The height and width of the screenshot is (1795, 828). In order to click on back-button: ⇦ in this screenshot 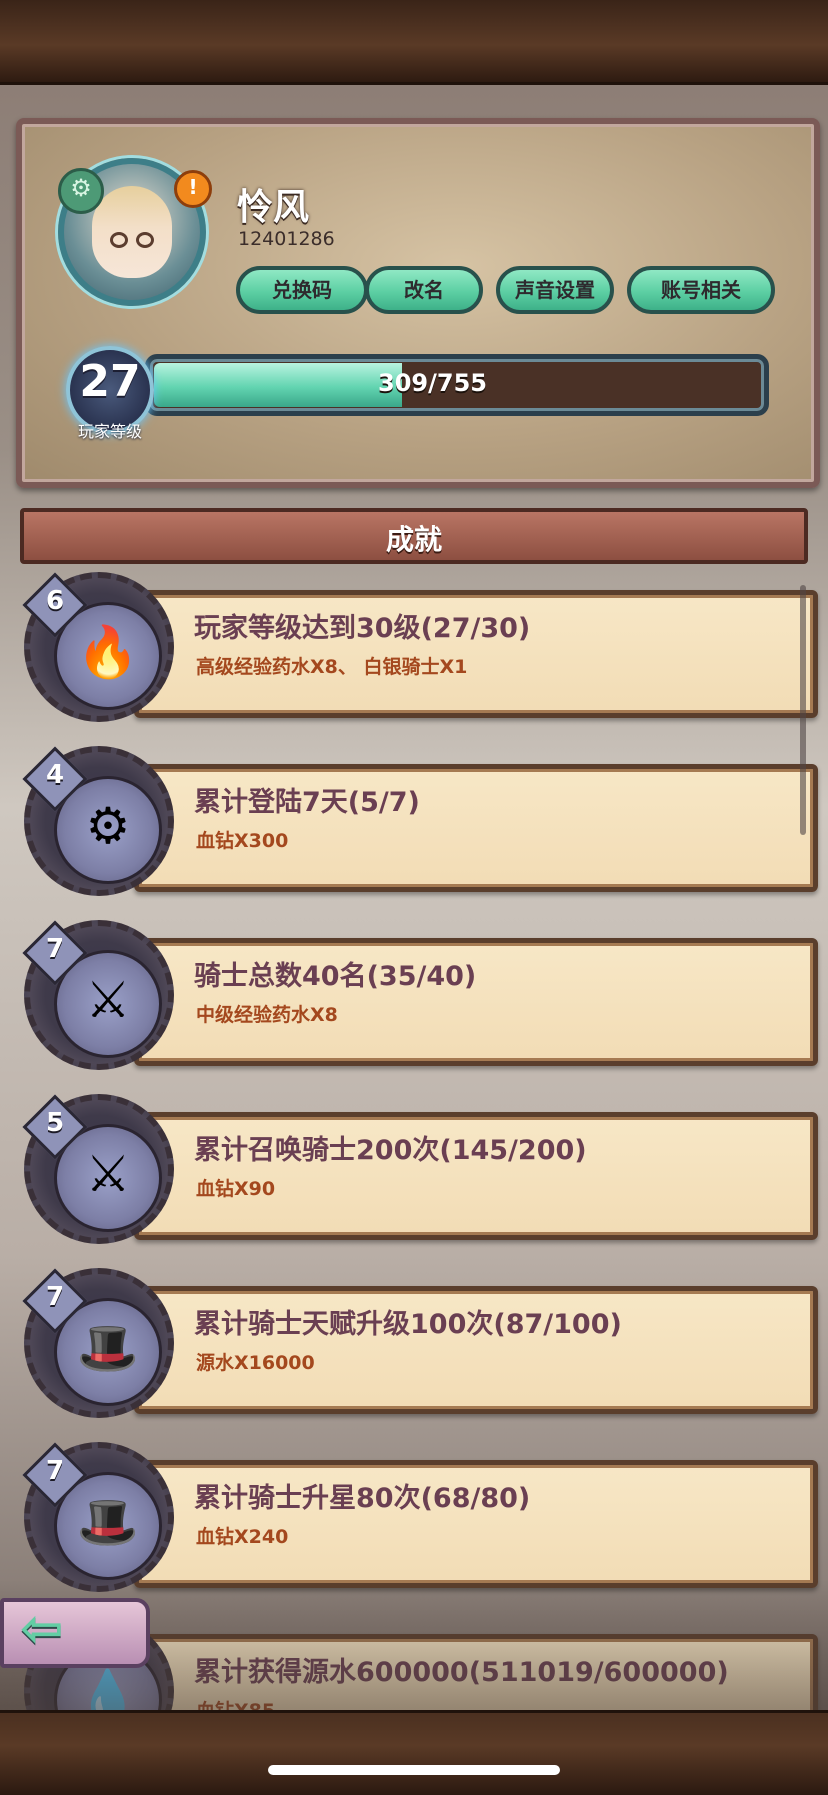, I will do `click(86, 1635)`.